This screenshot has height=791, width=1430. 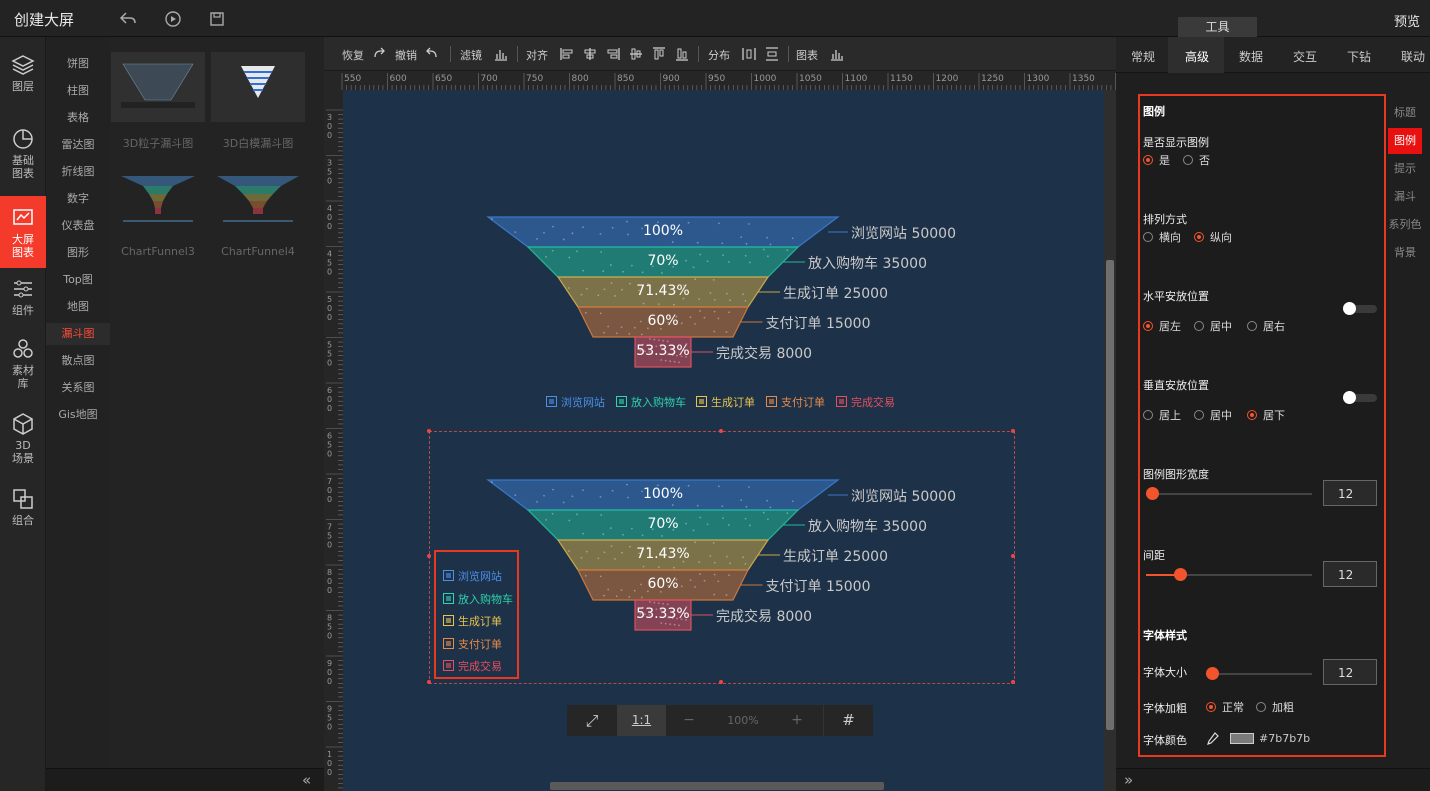 What do you see at coordinates (719, 55) in the screenshot?
I see `distribute-button: 分布` at bounding box center [719, 55].